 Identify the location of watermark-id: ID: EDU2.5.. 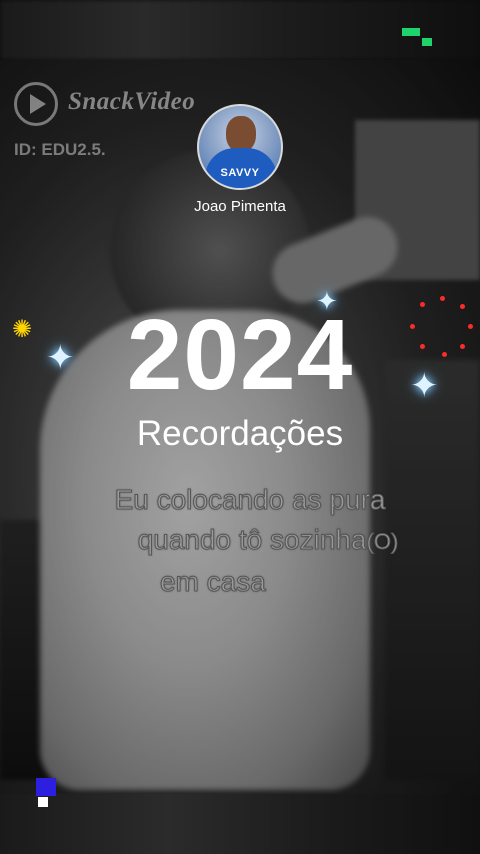
(60, 149).